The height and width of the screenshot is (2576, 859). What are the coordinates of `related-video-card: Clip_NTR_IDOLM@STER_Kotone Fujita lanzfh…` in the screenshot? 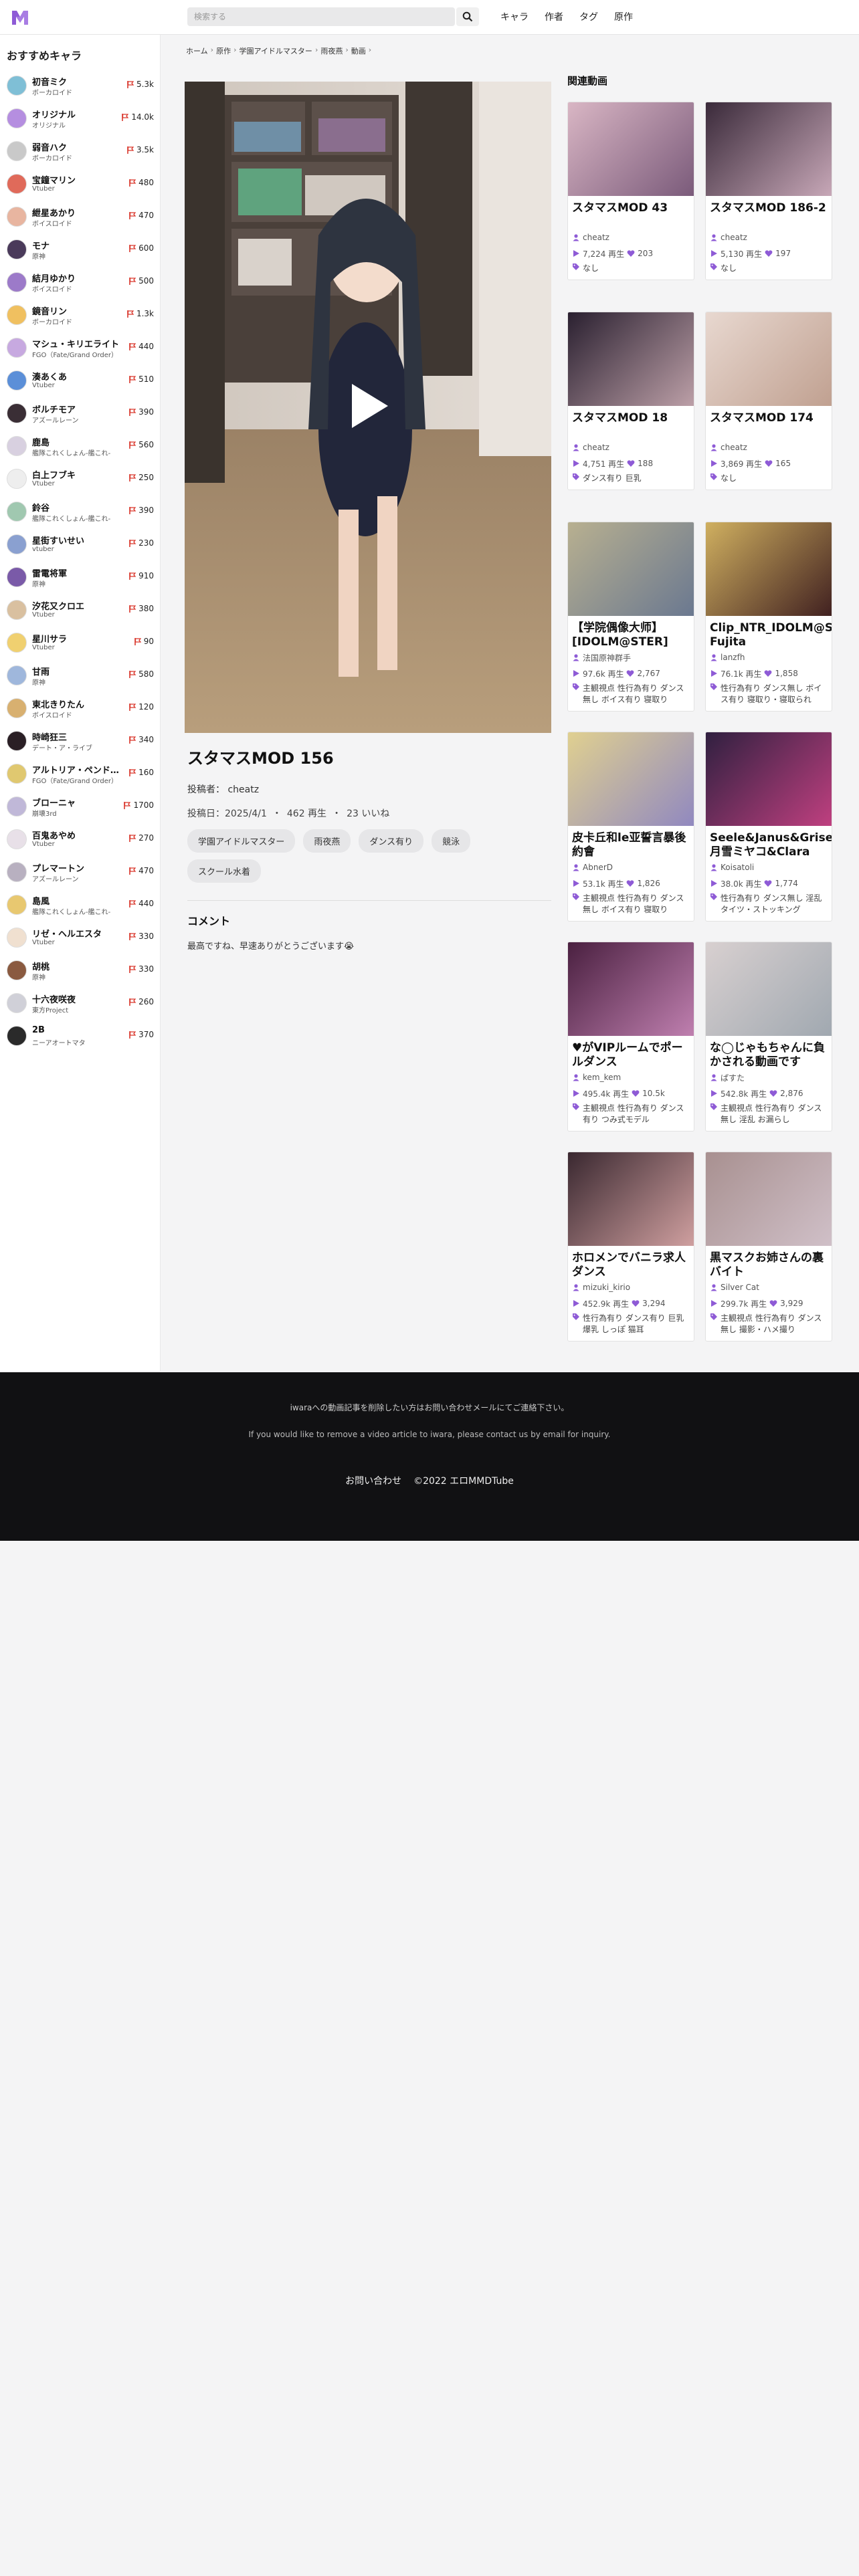 It's located at (769, 617).